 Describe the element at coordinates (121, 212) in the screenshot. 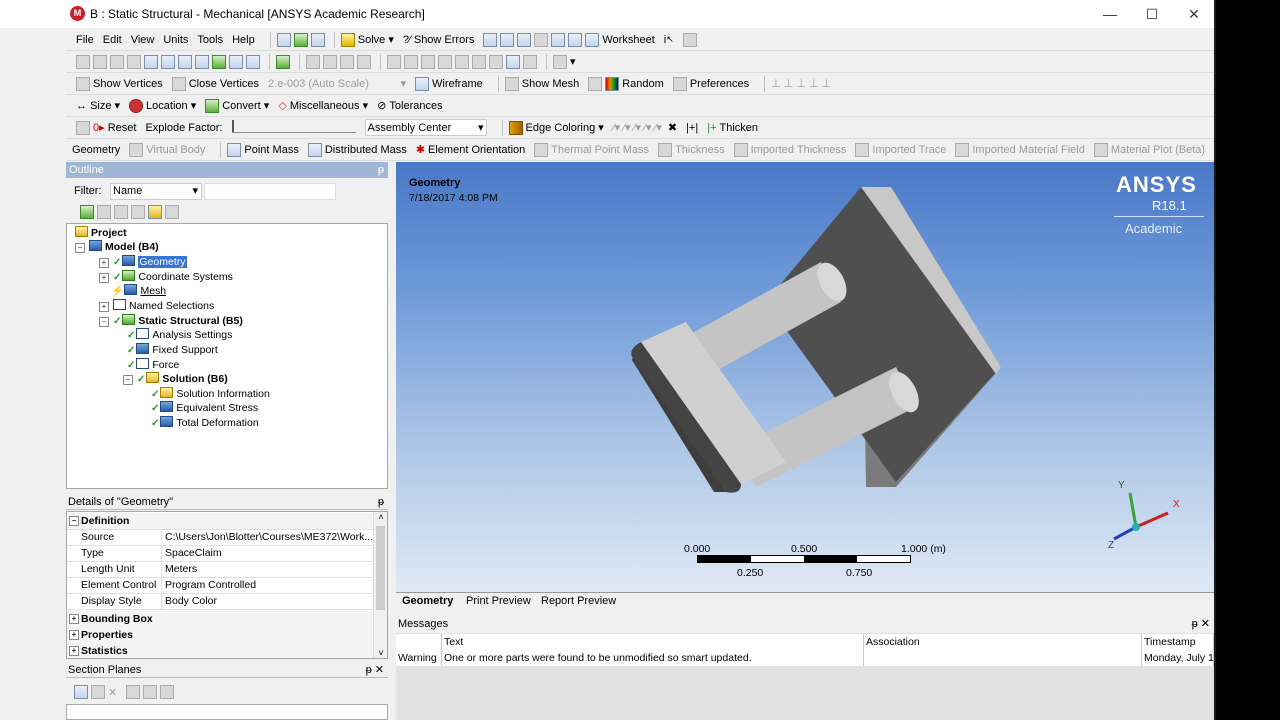

I see `collapse-icon` at that location.